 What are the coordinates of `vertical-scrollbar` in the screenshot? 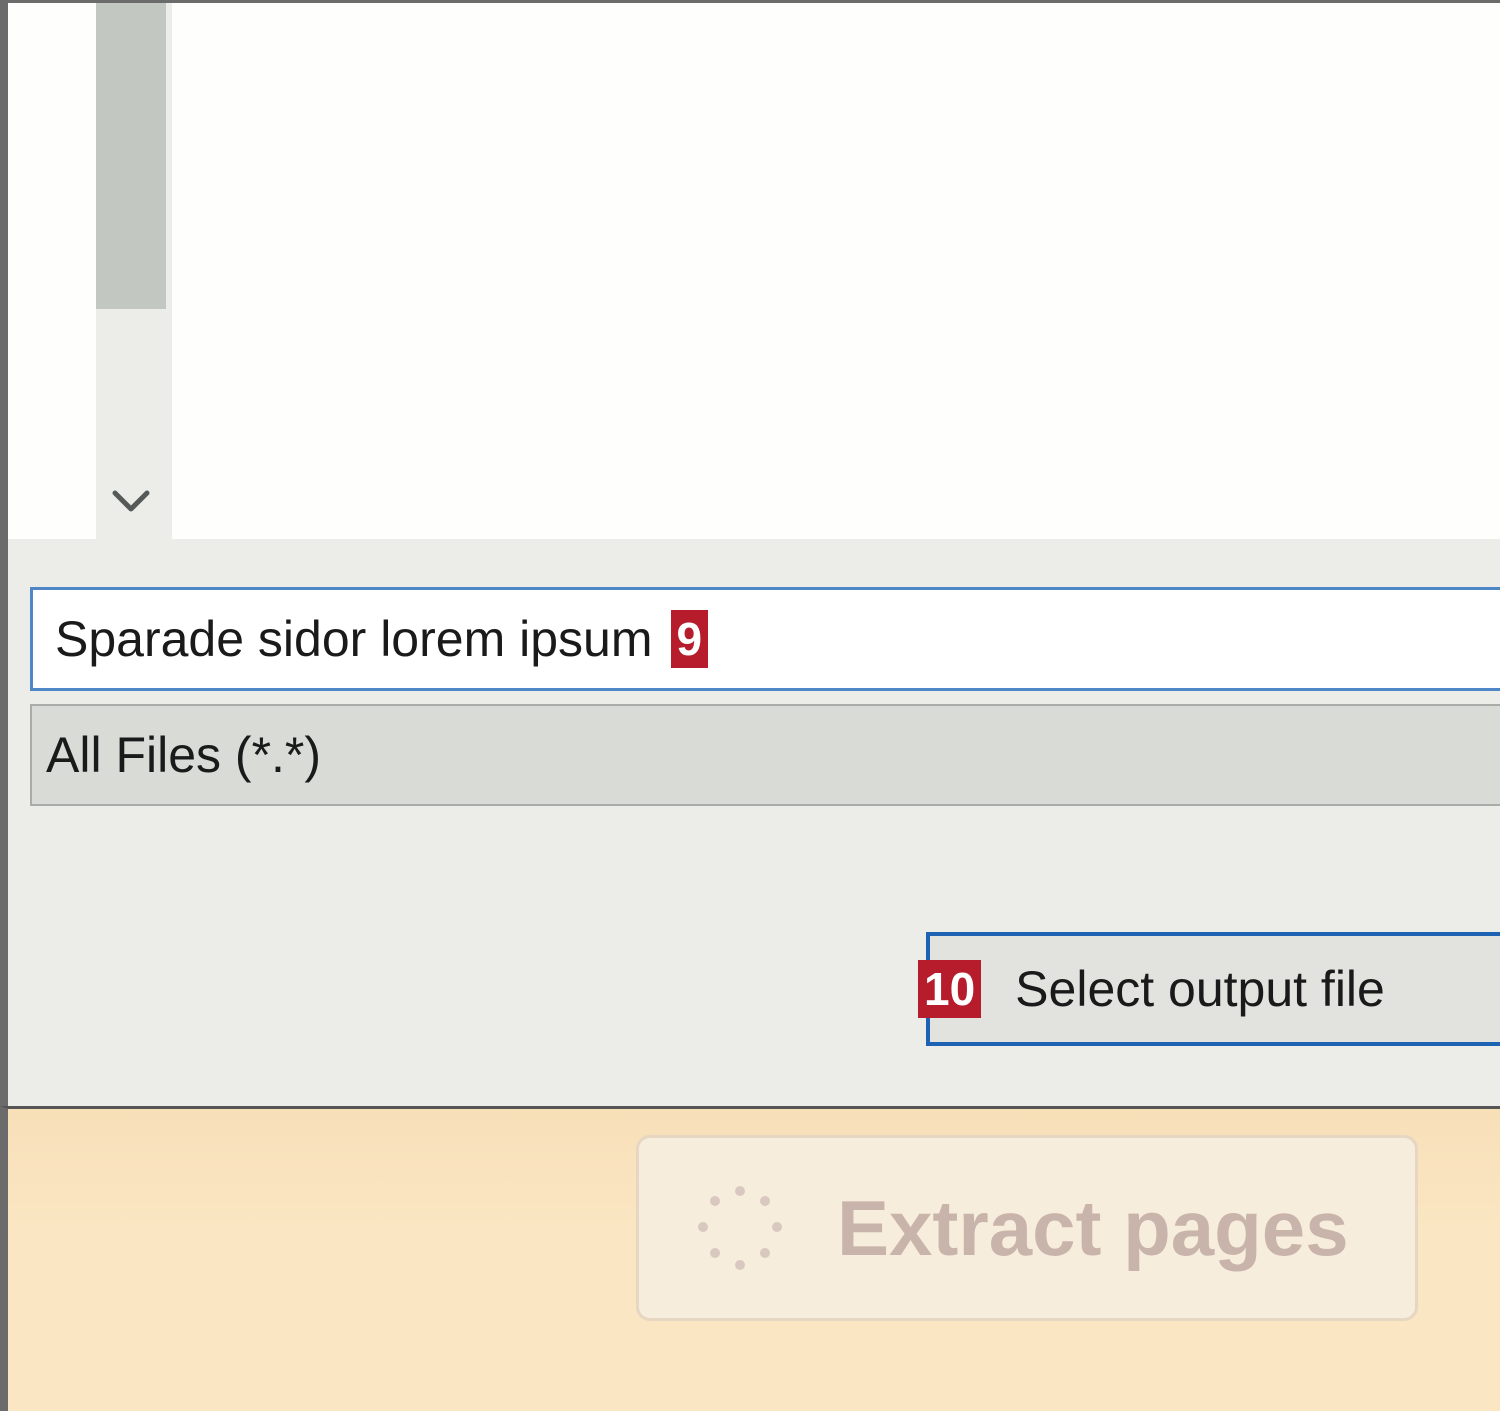 It's located at (134, 271).